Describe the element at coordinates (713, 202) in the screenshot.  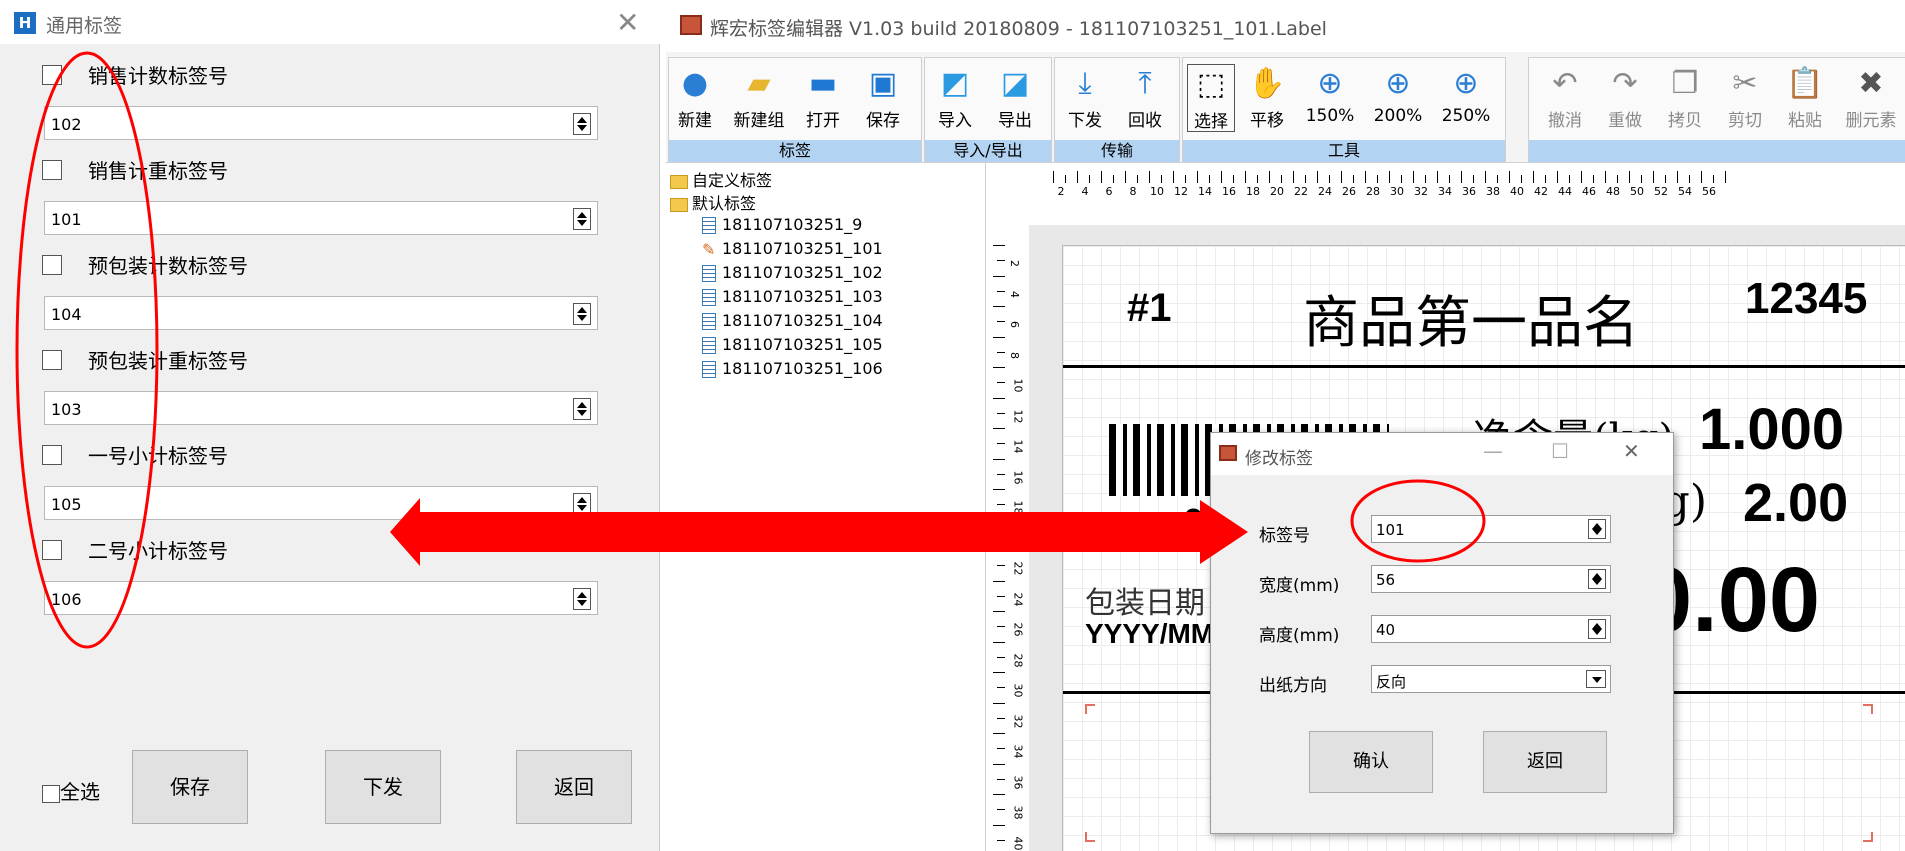
I see `tree-folder-default: 默认标签` at that location.